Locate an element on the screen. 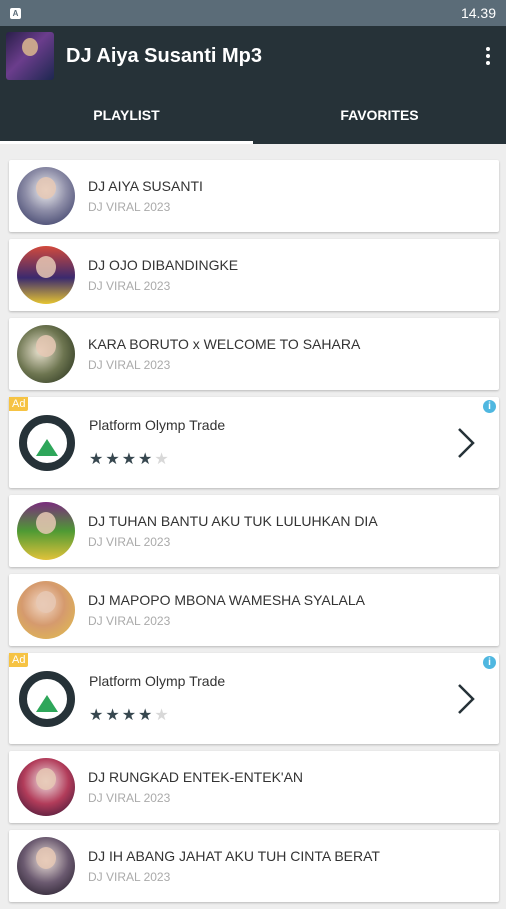  song-title: DJ IH ABANG JAHAT AKU TUH CINTA BERAT is located at coordinates (234, 856).